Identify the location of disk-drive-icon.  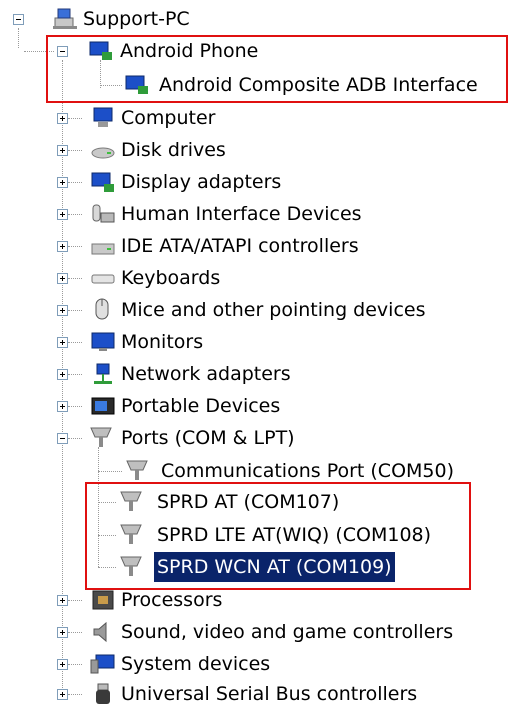
(103, 153).